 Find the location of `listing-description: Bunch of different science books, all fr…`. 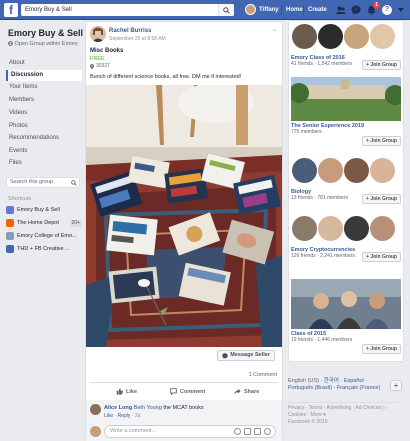

listing-description: Bunch of different science books, all fr… is located at coordinates (166, 77).